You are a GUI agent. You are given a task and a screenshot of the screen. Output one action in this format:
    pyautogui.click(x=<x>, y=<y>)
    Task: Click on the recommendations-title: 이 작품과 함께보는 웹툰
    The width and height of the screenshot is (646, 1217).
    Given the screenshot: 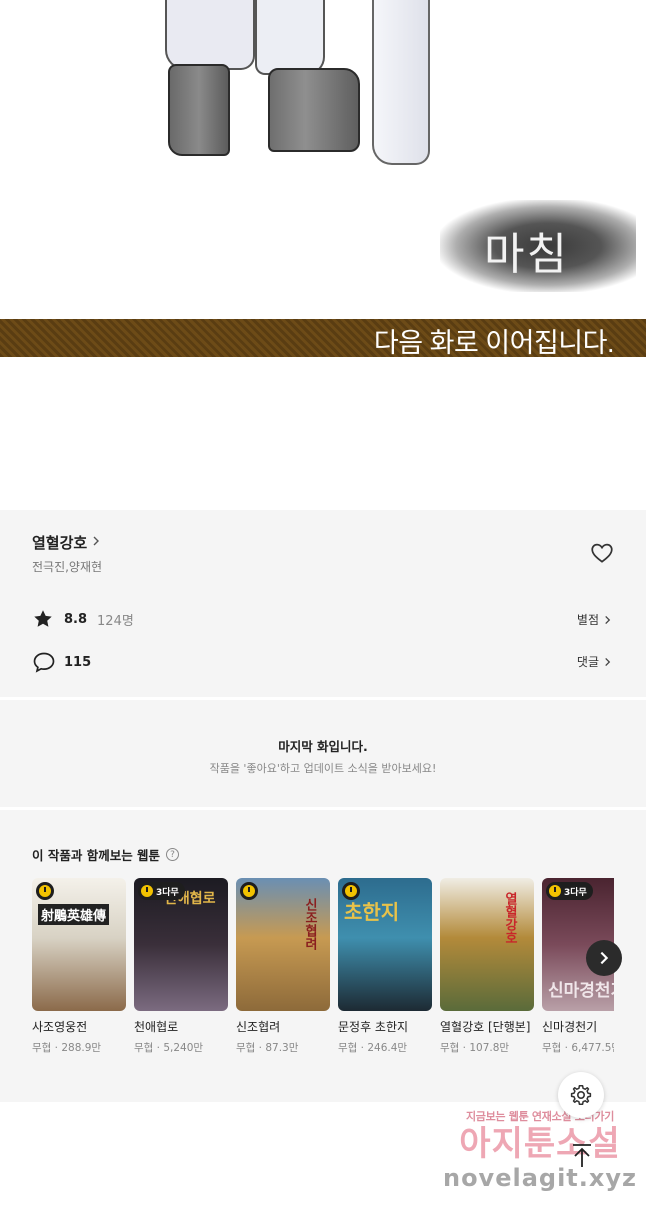 What is the action you would take?
    pyautogui.click(x=96, y=855)
    